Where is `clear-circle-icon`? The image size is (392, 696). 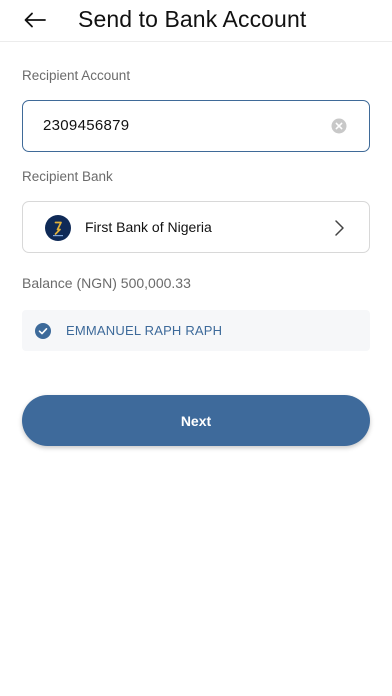 clear-circle-icon is located at coordinates (339, 126).